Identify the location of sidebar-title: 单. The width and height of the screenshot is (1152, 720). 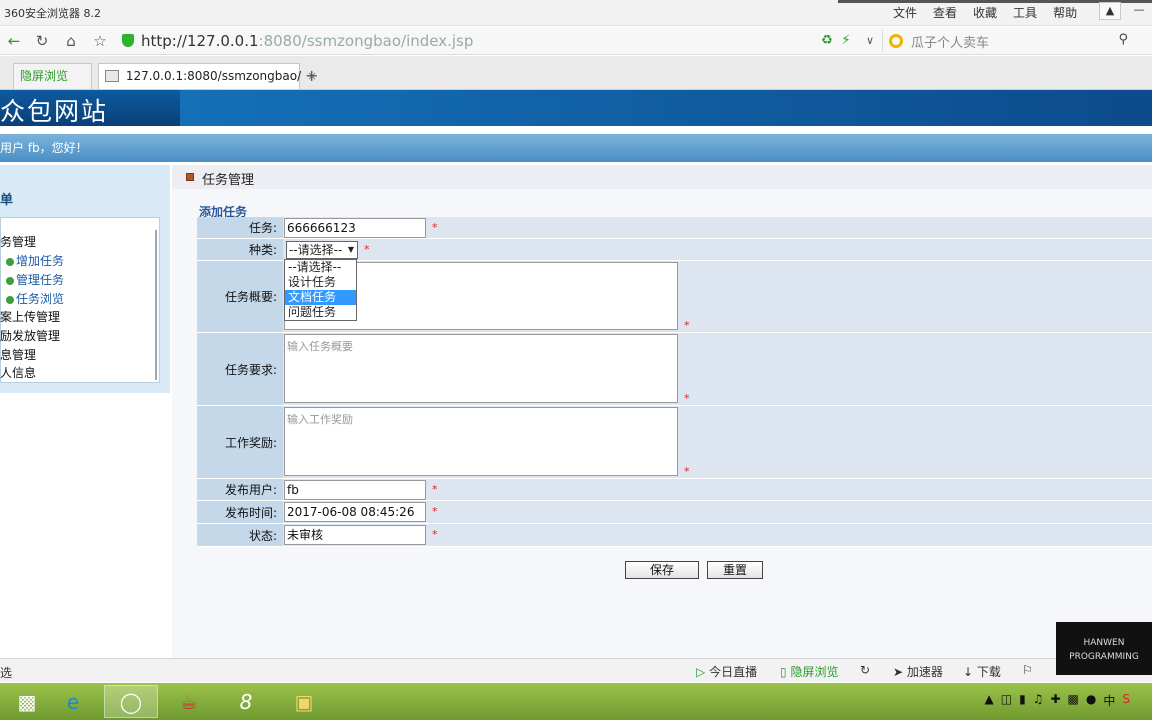
(7, 200).